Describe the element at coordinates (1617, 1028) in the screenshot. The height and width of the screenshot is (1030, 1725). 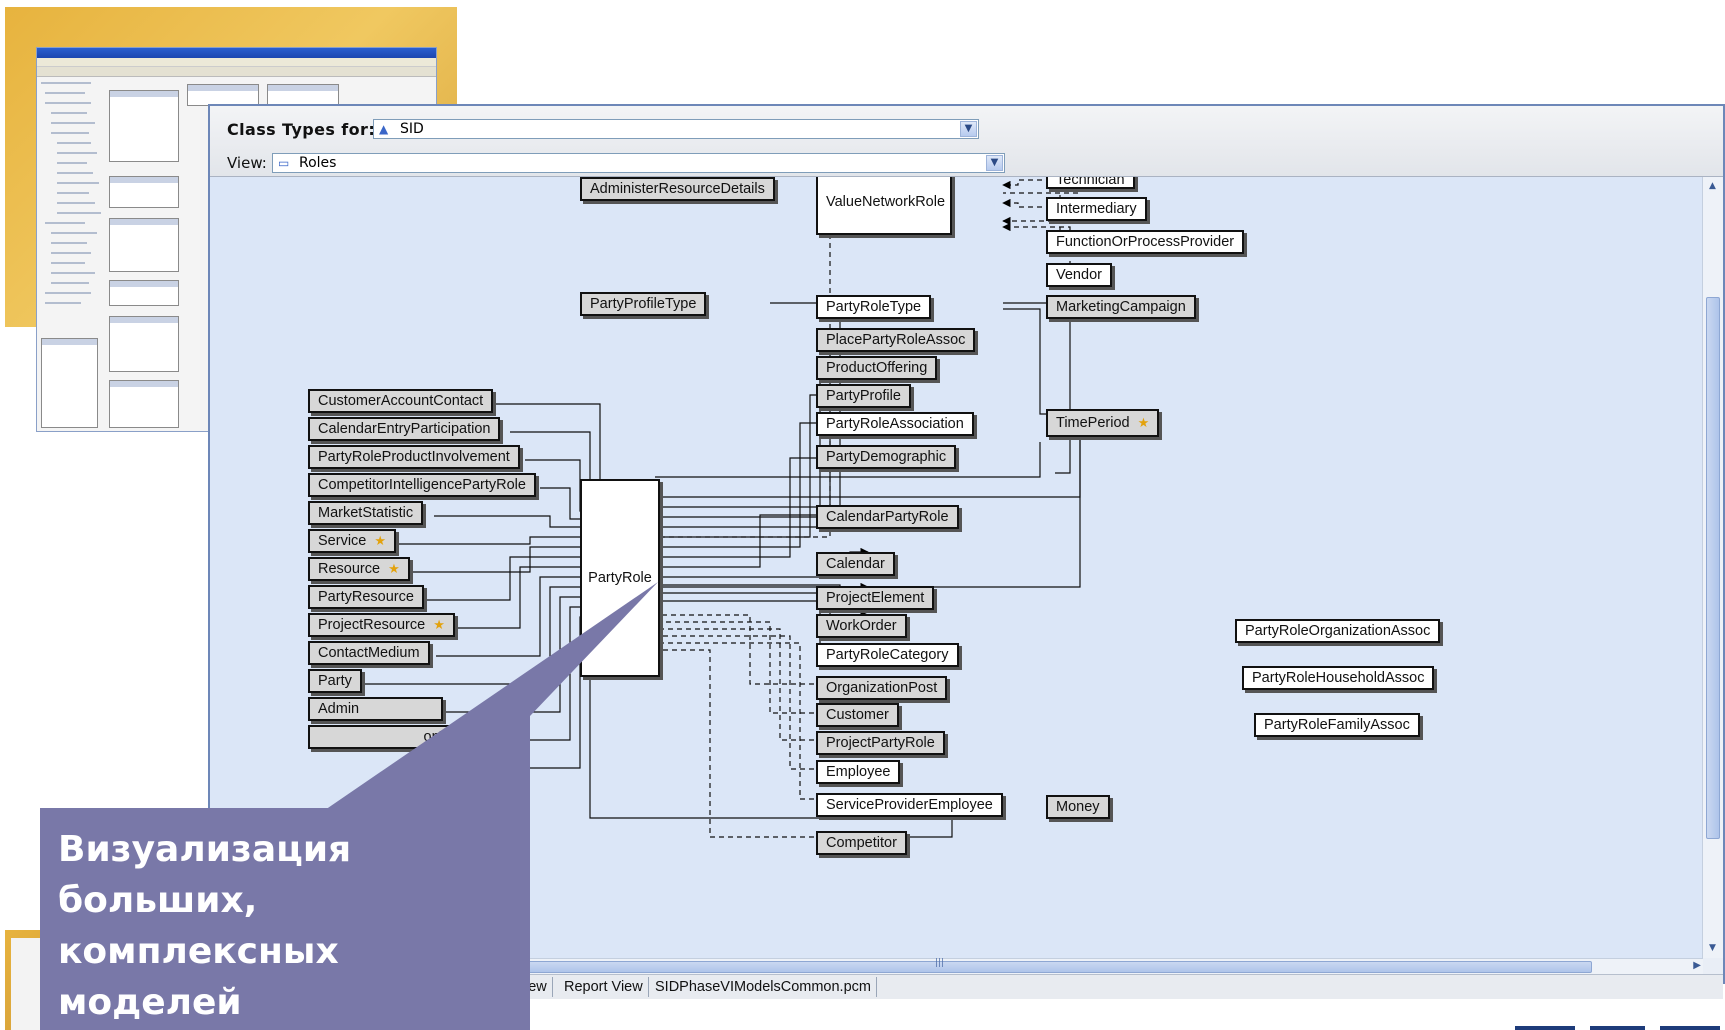
I see `brand-logo-fragment` at that location.